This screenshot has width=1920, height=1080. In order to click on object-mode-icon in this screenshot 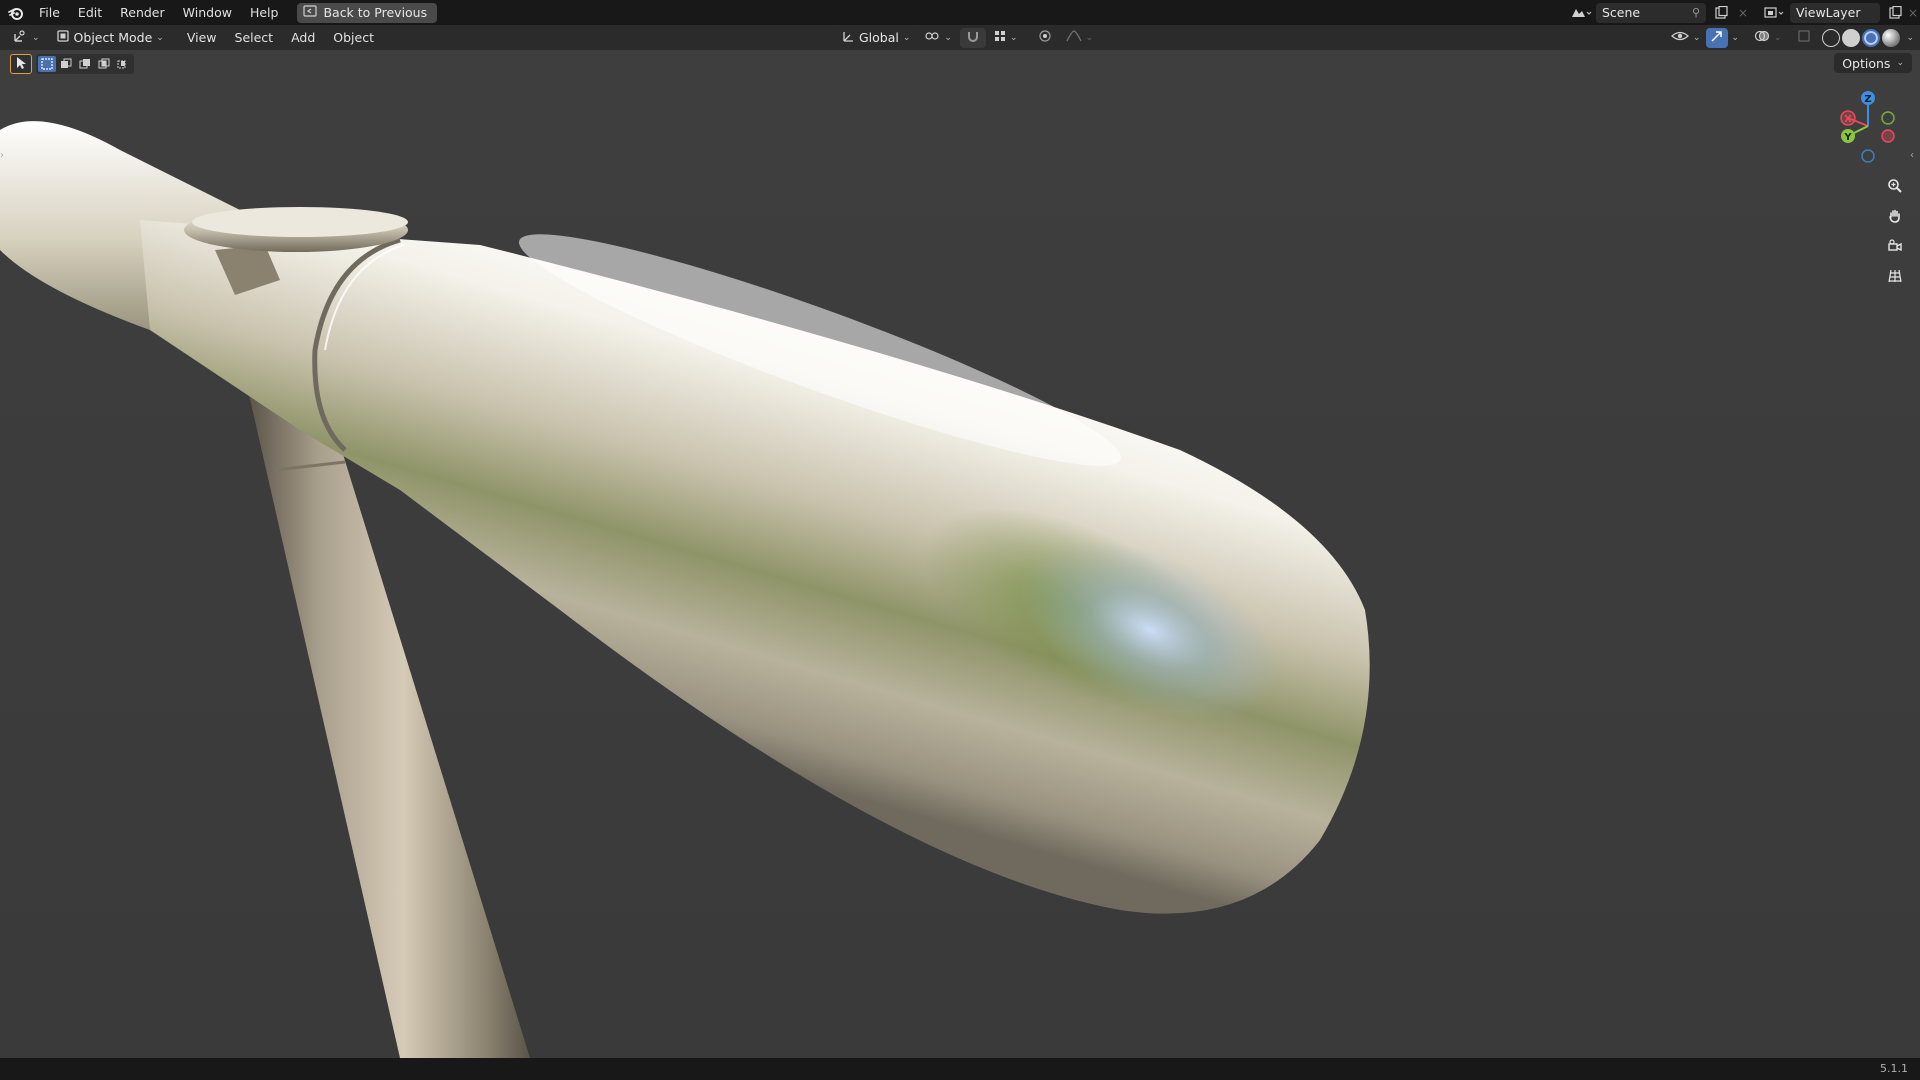, I will do `click(63, 37)`.